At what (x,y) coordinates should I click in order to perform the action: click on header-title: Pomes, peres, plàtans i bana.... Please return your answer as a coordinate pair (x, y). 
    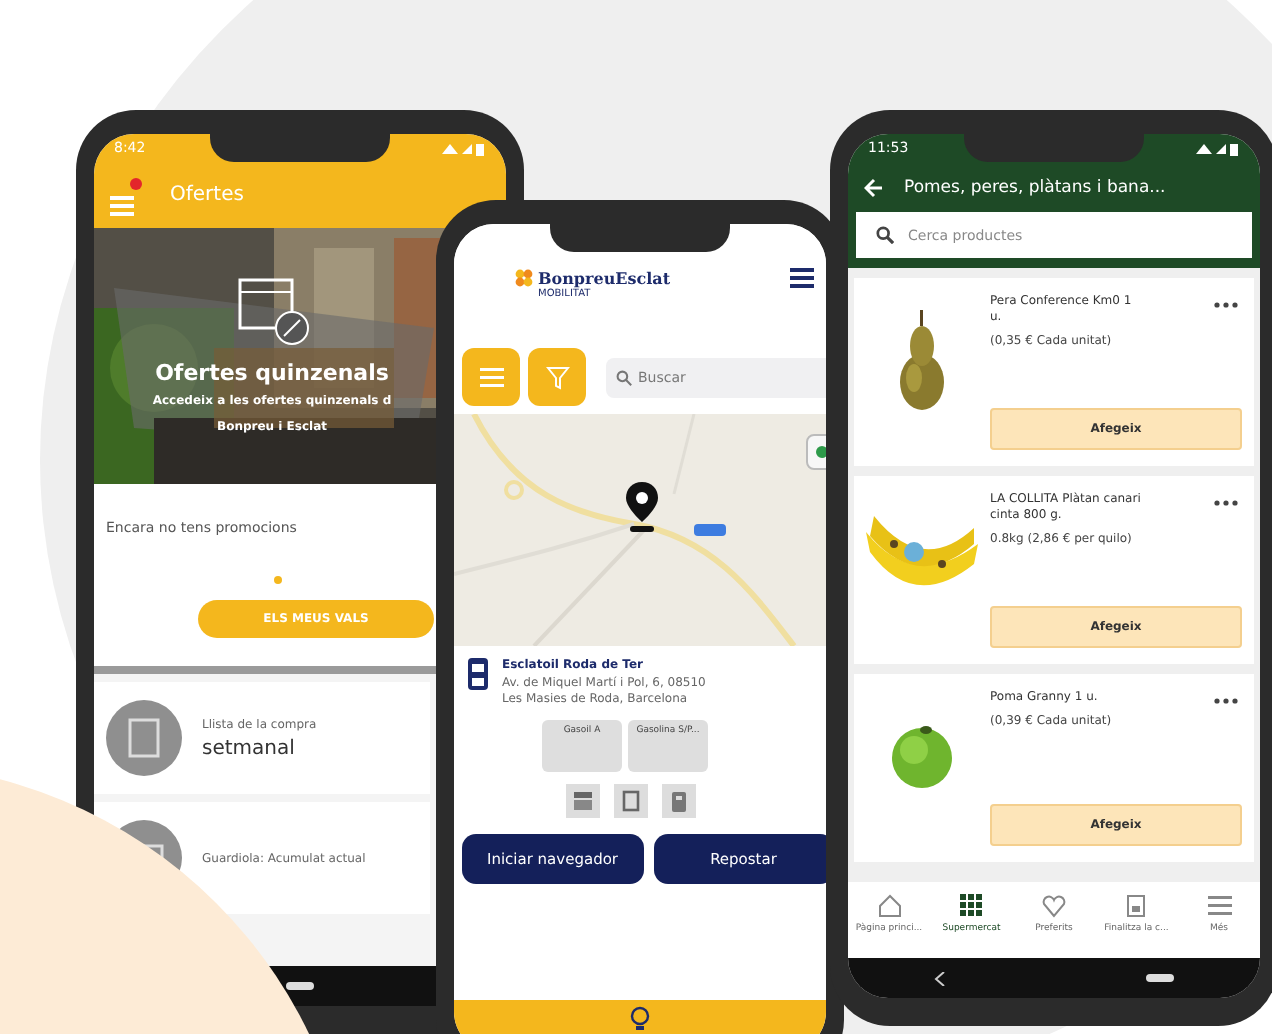
    Looking at the image, I should click on (1035, 188).